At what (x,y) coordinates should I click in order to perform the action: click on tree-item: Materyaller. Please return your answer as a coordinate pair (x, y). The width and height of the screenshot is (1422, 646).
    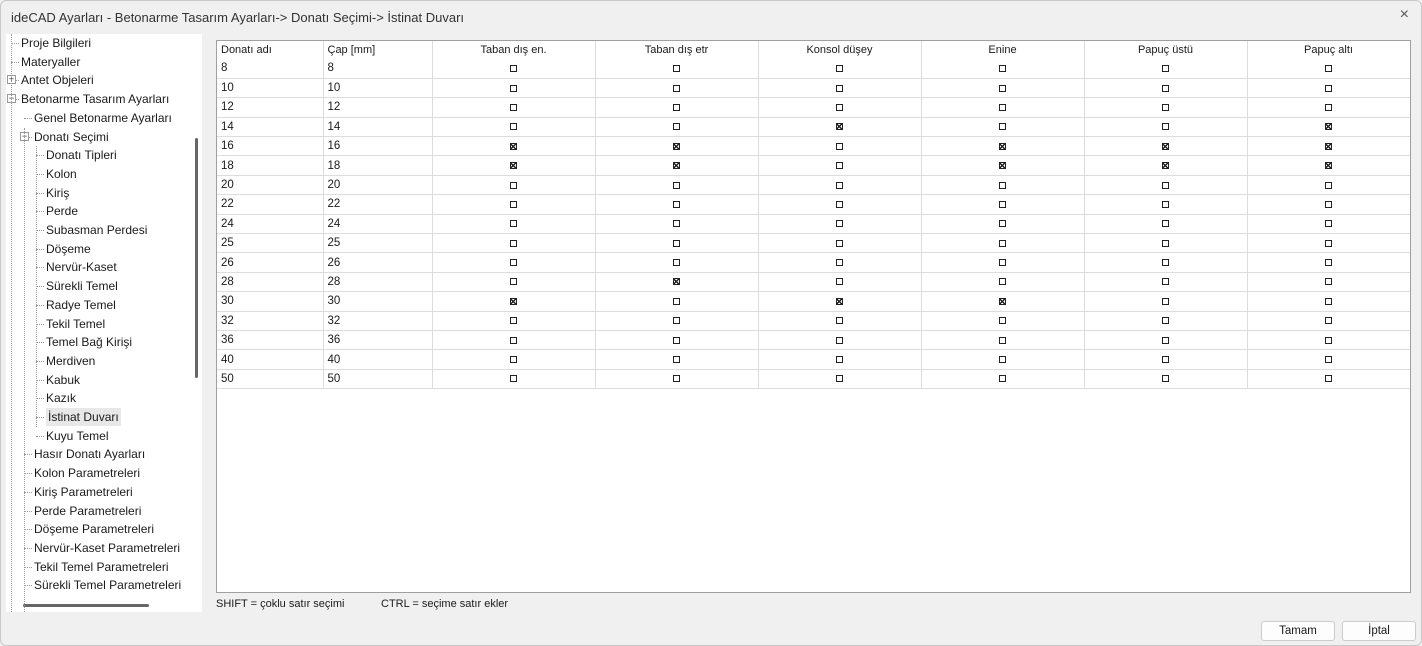
    Looking at the image, I should click on (50, 62).